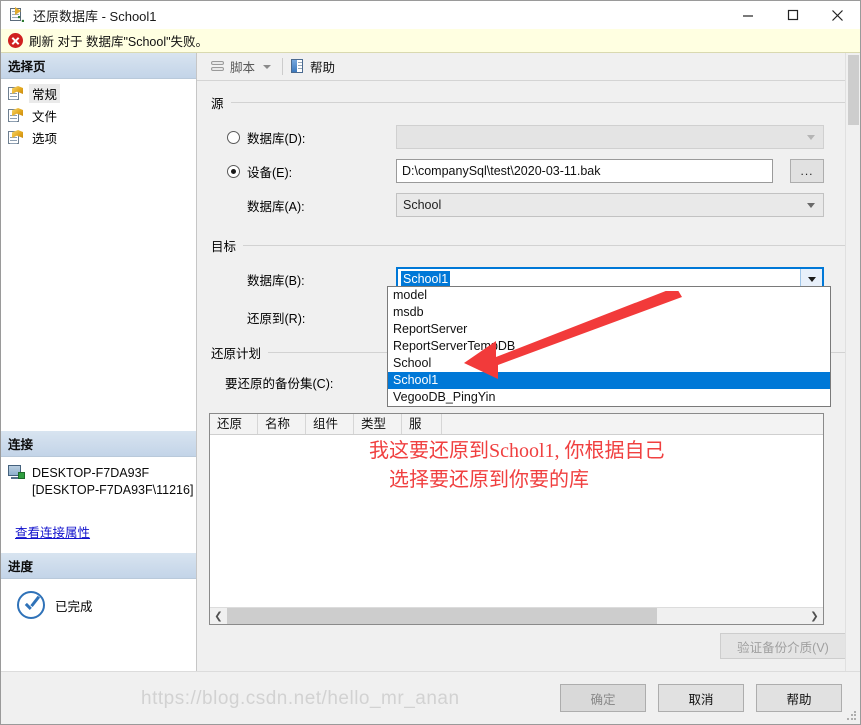 This screenshot has height=725, width=861. Describe the element at coordinates (609, 329) in the screenshot. I see `dropdown-item-reportserver: ReportServer` at that location.